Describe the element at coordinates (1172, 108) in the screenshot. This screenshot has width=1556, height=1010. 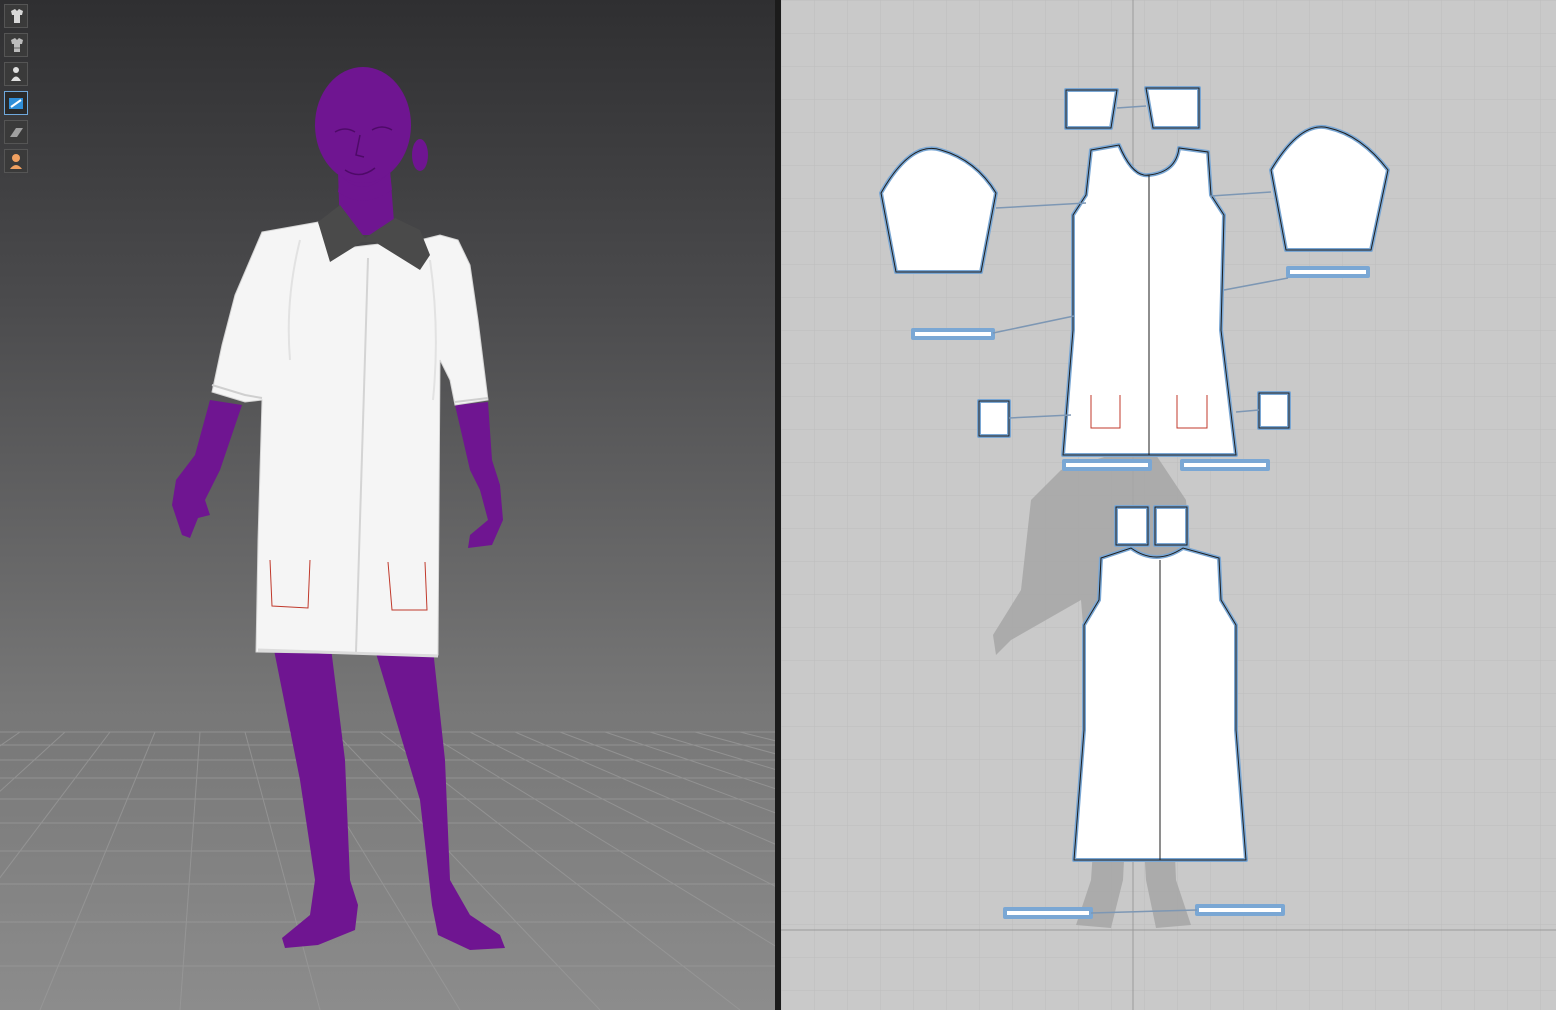
I see `pattern-collar-right` at that location.